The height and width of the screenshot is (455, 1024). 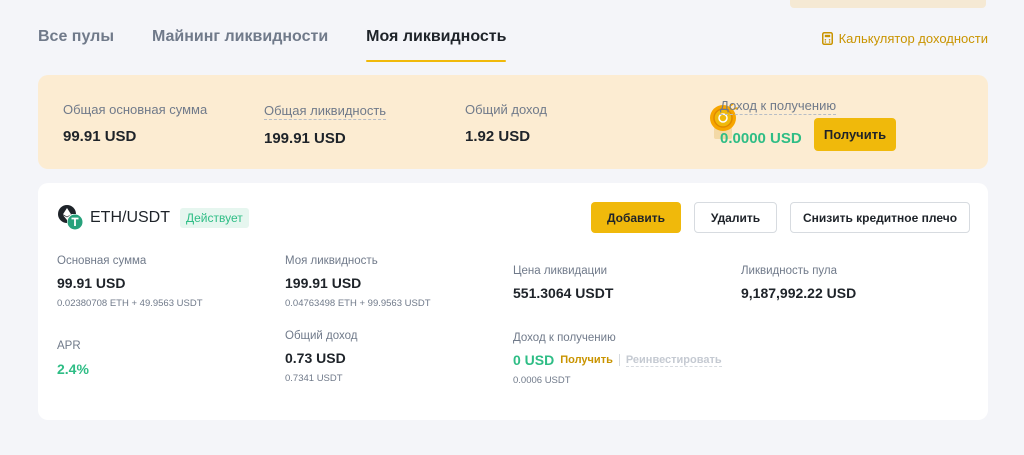 What do you see at coordinates (798, 283) in the screenshot?
I see `field-pool-liquidity: Ликвидность пула 9,187,992.22 USD` at bounding box center [798, 283].